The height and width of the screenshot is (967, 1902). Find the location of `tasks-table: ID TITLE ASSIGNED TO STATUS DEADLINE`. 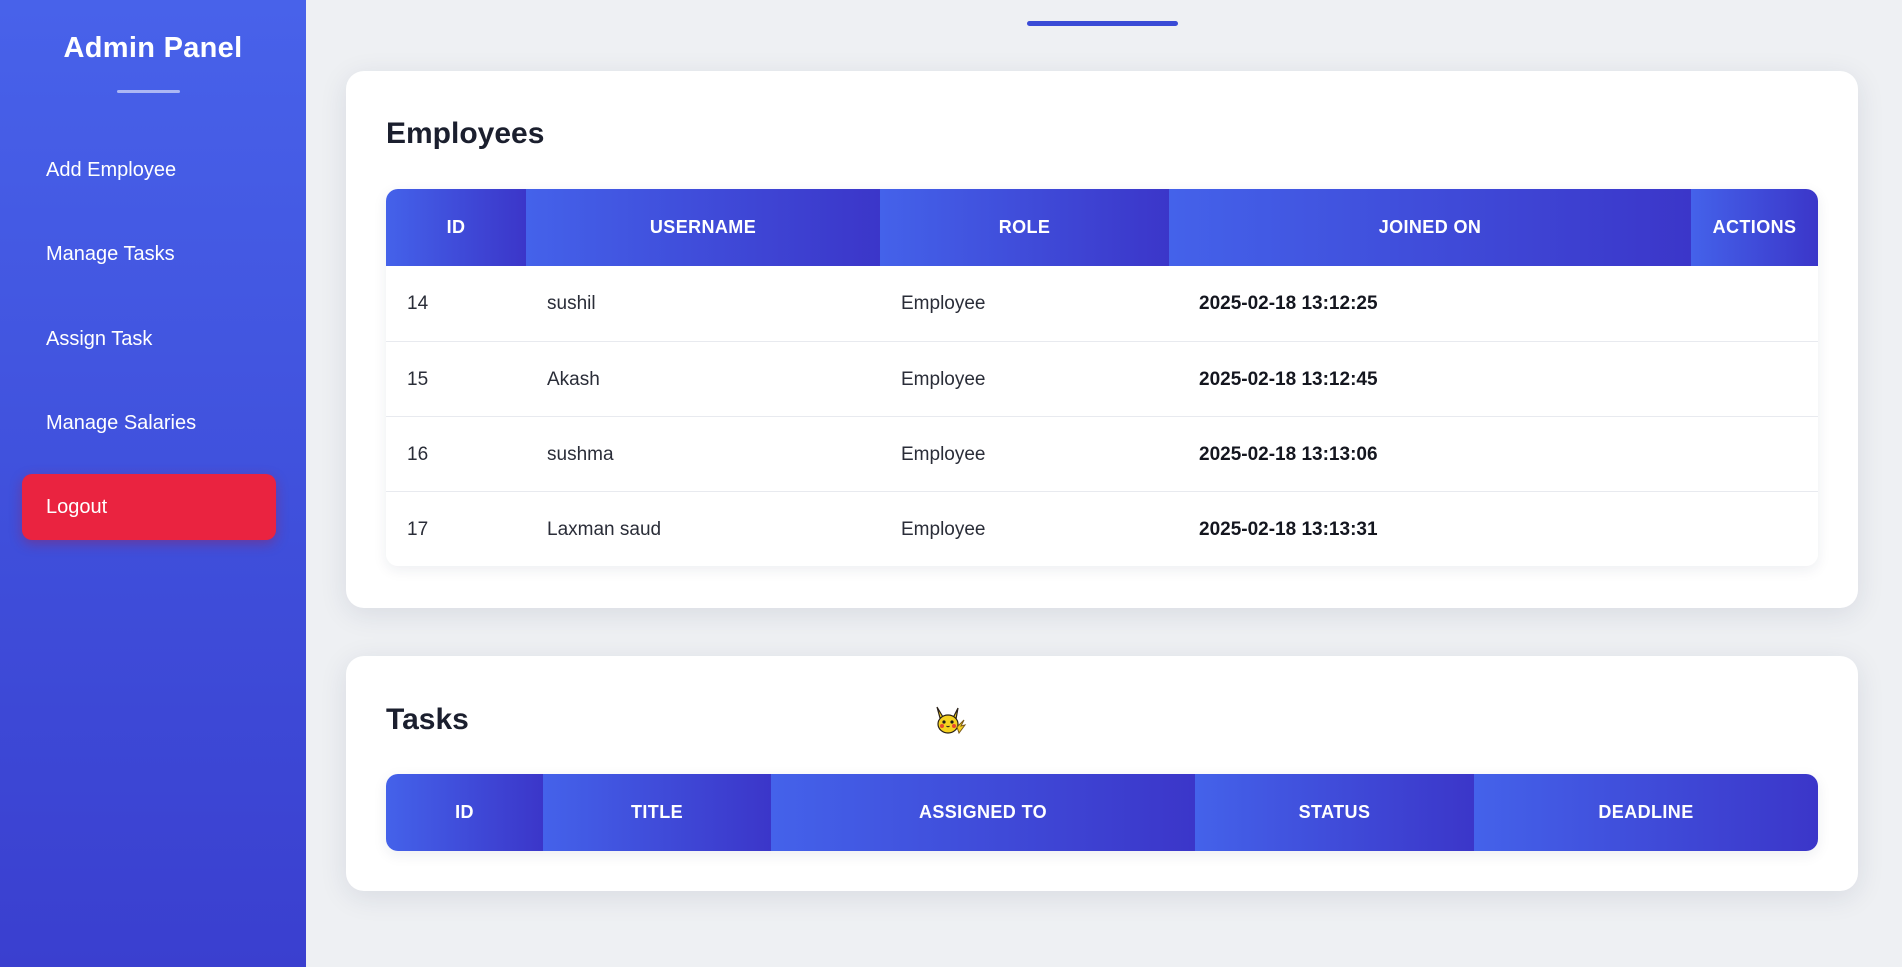

tasks-table: ID TITLE ASSIGNED TO STATUS DEADLINE is located at coordinates (1102, 812).